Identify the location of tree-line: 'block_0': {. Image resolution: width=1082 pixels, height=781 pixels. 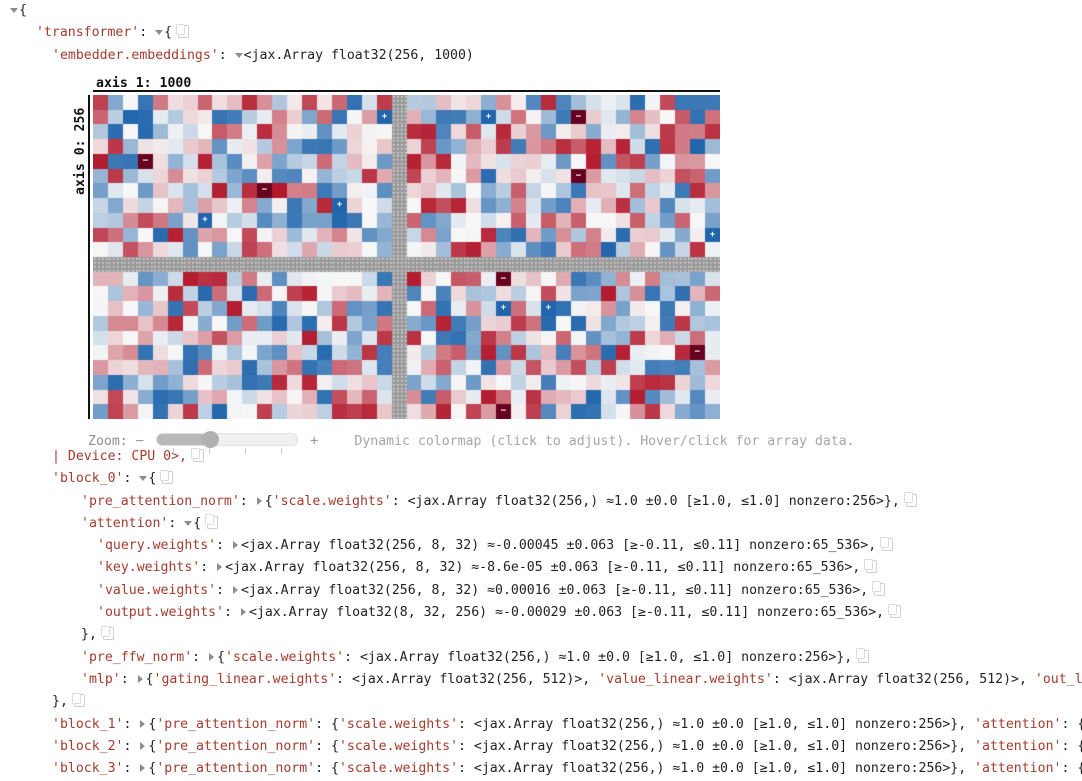
(541, 479).